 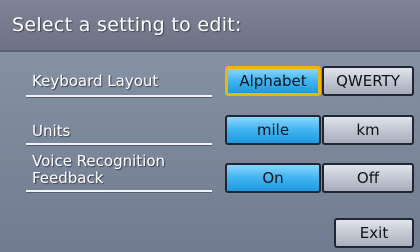 What do you see at coordinates (119, 191) in the screenshot?
I see `voice-feedback-underline` at bounding box center [119, 191].